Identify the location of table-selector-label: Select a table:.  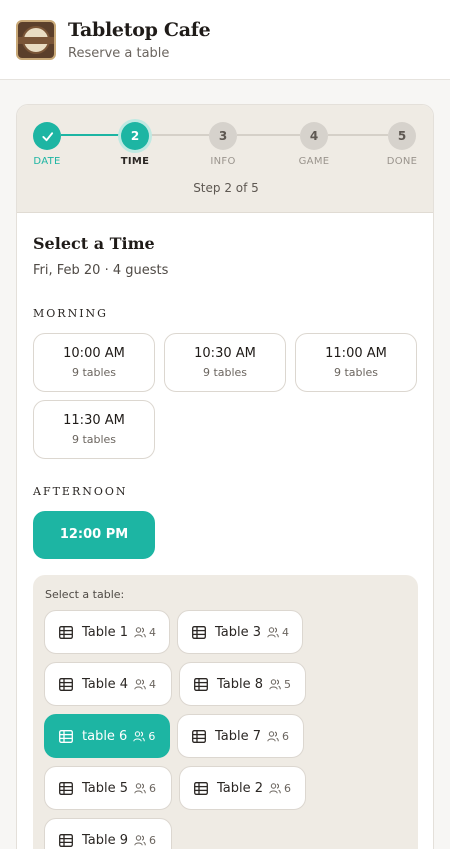
(85, 594).